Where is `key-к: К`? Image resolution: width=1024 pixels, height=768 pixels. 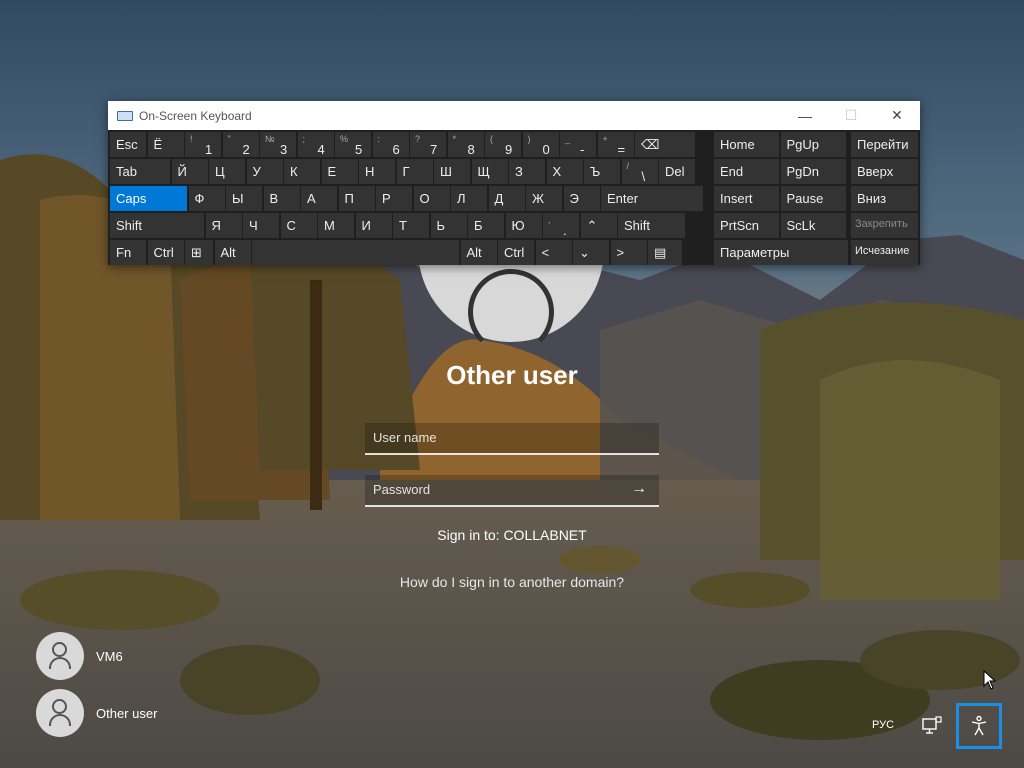
key-к: К is located at coordinates (302, 171).